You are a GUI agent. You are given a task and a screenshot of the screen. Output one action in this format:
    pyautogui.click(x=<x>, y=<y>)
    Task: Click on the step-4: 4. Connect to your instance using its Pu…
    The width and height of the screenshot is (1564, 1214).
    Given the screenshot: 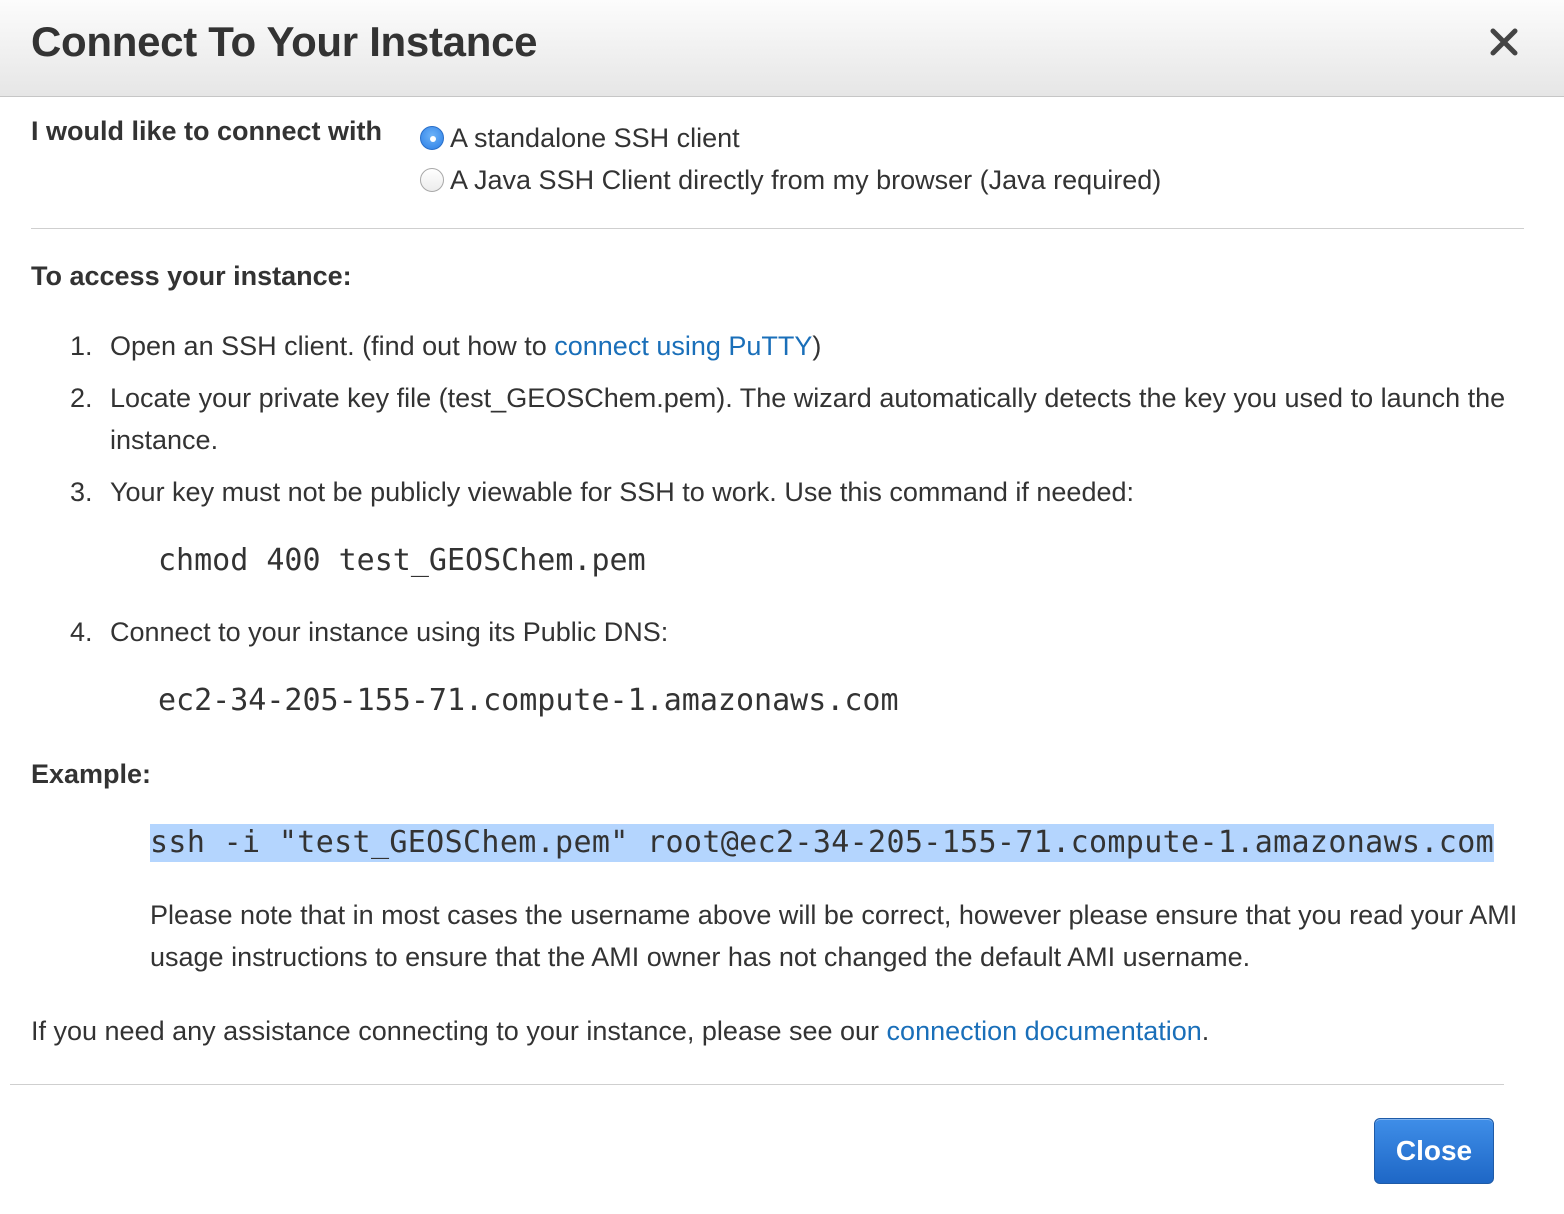 What is the action you would take?
    pyautogui.click(x=800, y=632)
    